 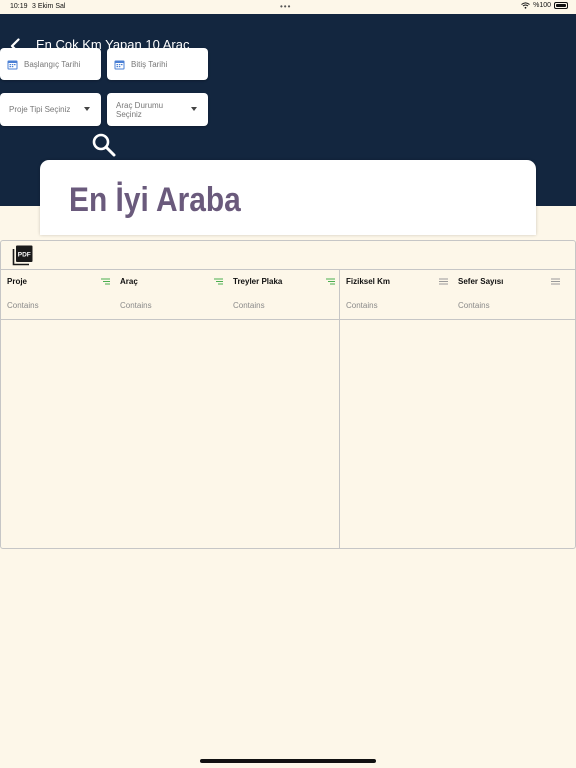 What do you see at coordinates (481, 281) in the screenshot?
I see `column-label: Sefer Sayısı` at bounding box center [481, 281].